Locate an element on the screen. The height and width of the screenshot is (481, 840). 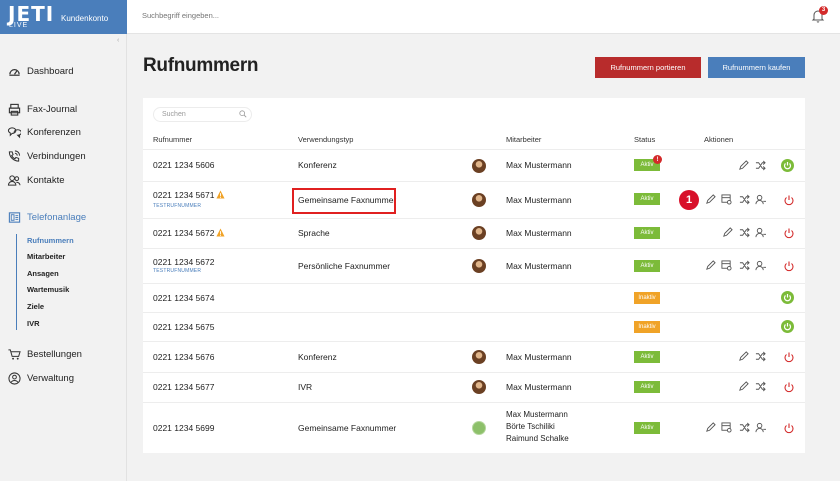
search-icon is located at coordinates (243, 114).